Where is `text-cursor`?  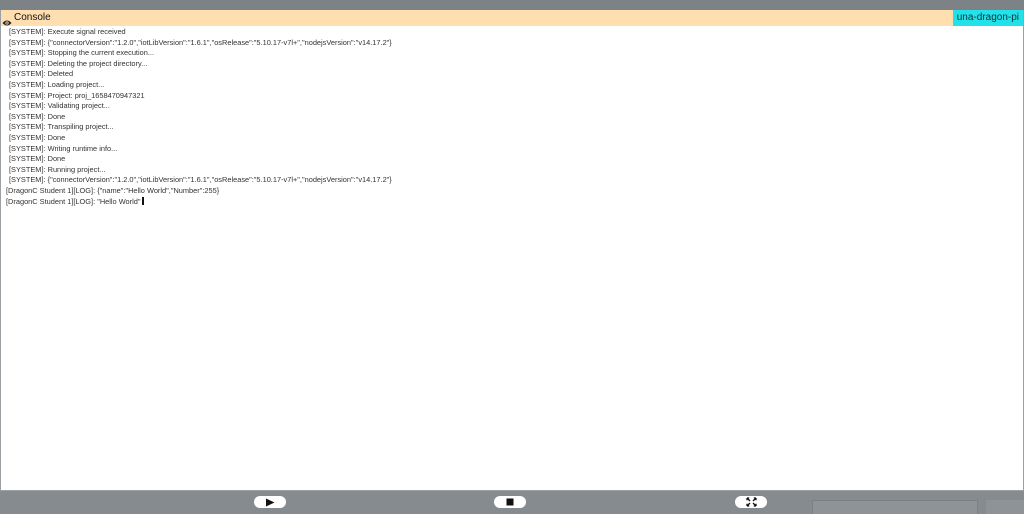
text-cursor is located at coordinates (142, 200).